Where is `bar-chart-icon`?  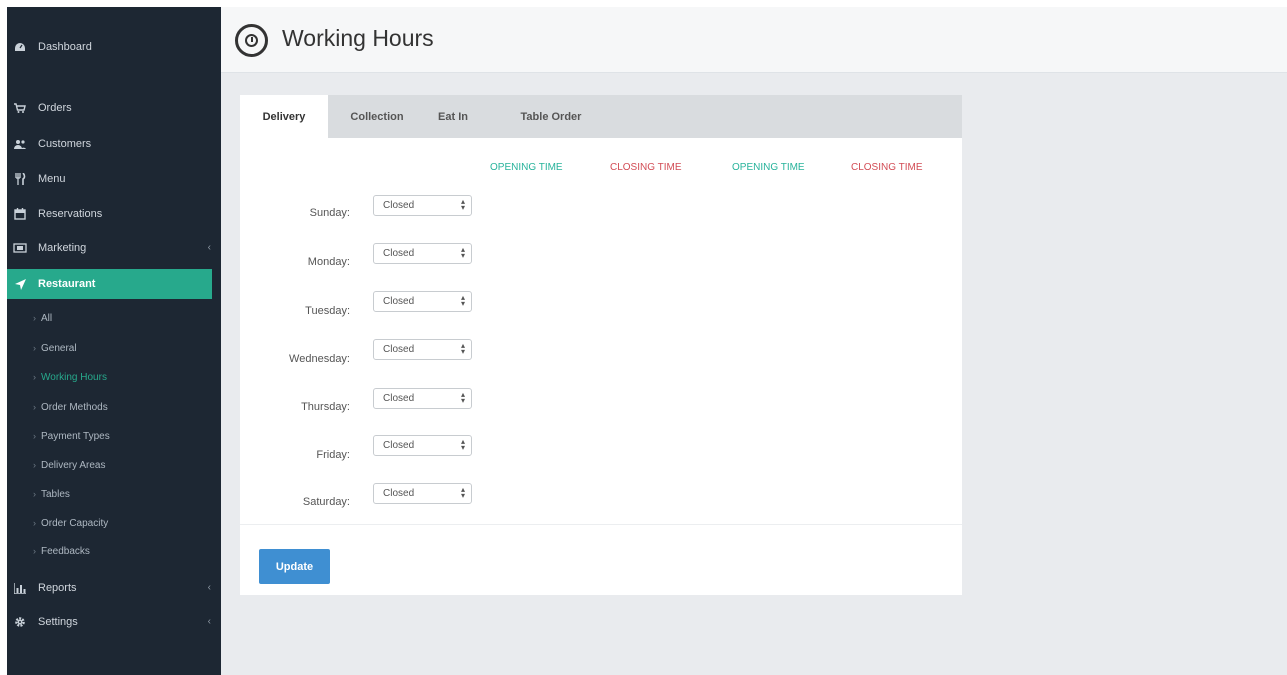 bar-chart-icon is located at coordinates (20, 588).